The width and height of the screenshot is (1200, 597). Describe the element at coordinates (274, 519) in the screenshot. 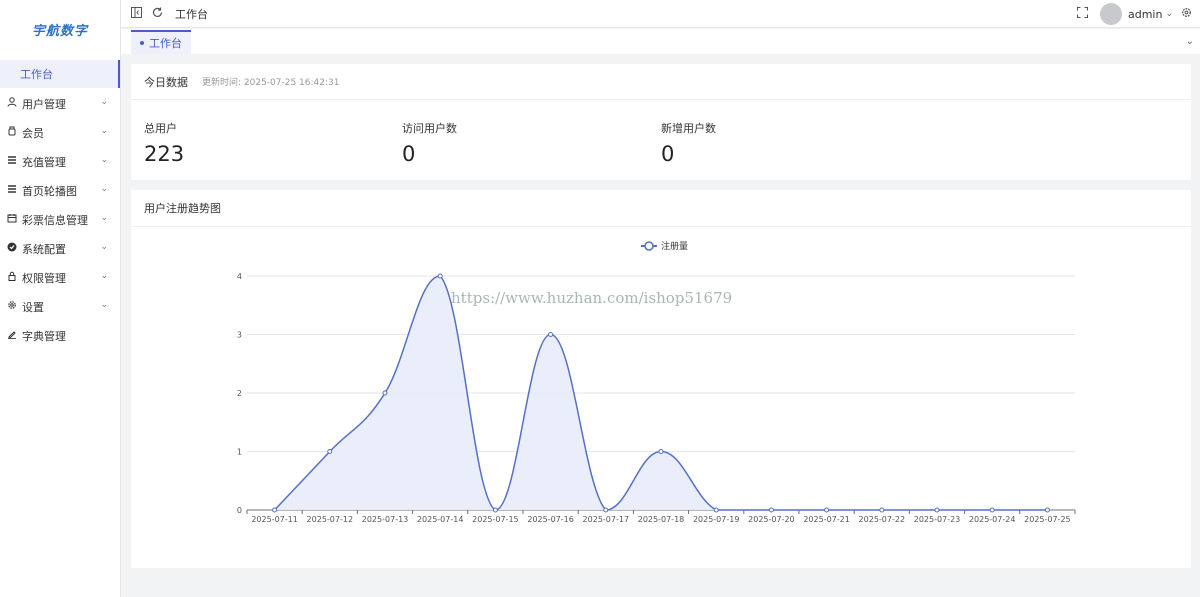

I see `x-tick-label: 2025-07-11` at that location.